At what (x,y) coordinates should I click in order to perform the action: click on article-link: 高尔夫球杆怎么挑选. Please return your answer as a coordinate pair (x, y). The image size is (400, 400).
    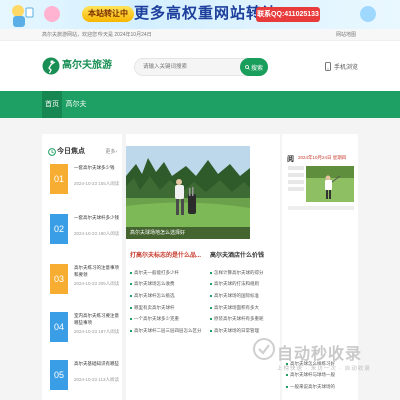
    Looking at the image, I should click on (154, 296).